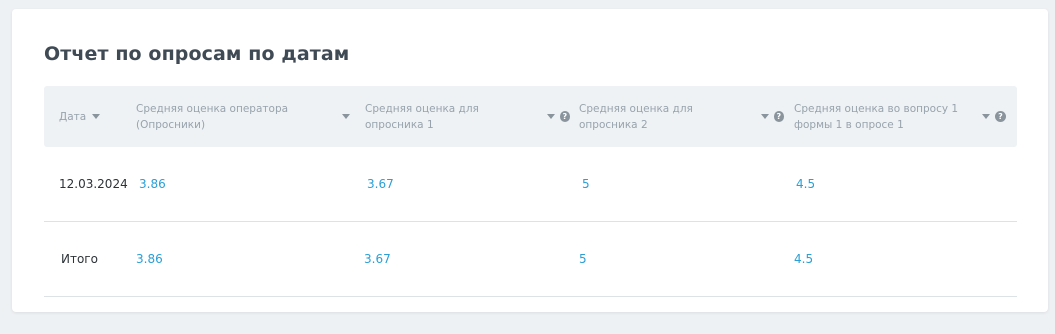  What do you see at coordinates (149, 259) in the screenshot?
I see `total-operator-link: 3.86` at bounding box center [149, 259].